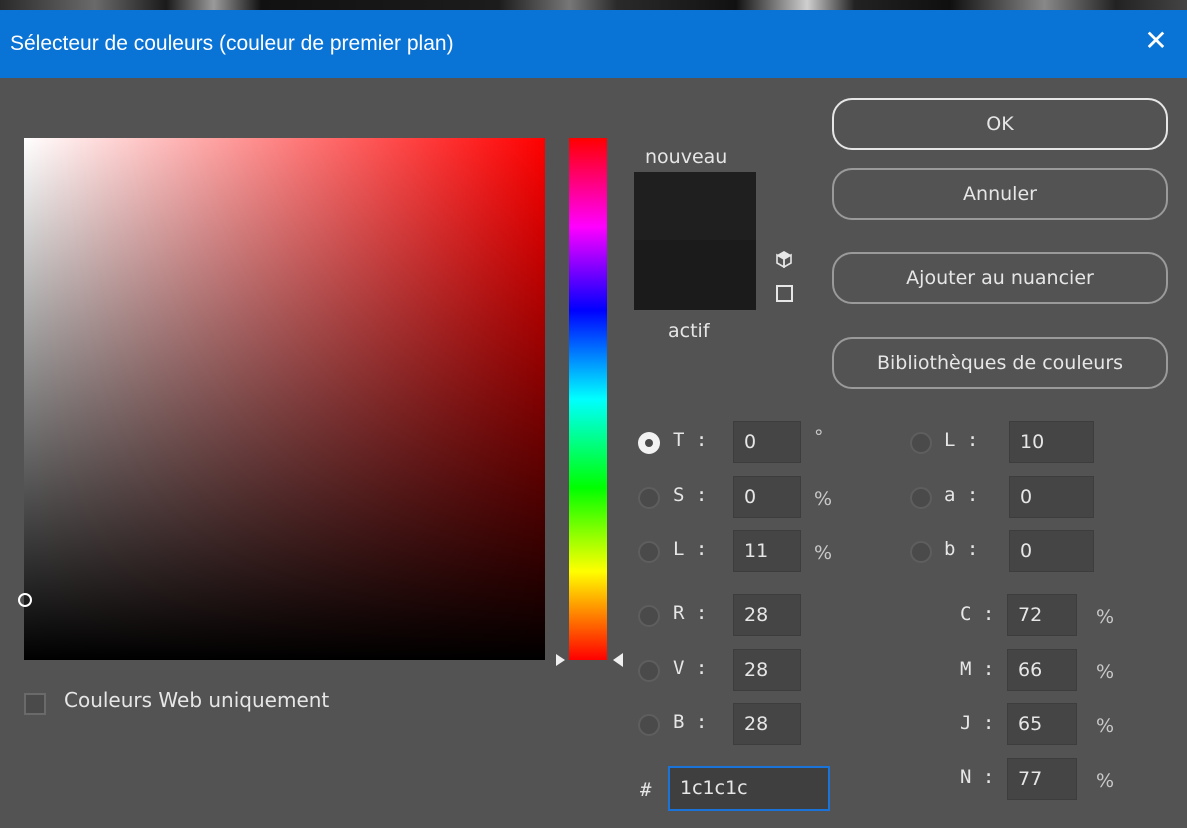  What do you see at coordinates (618, 660) in the screenshot?
I see `hue-slider-handle-right-icon` at bounding box center [618, 660].